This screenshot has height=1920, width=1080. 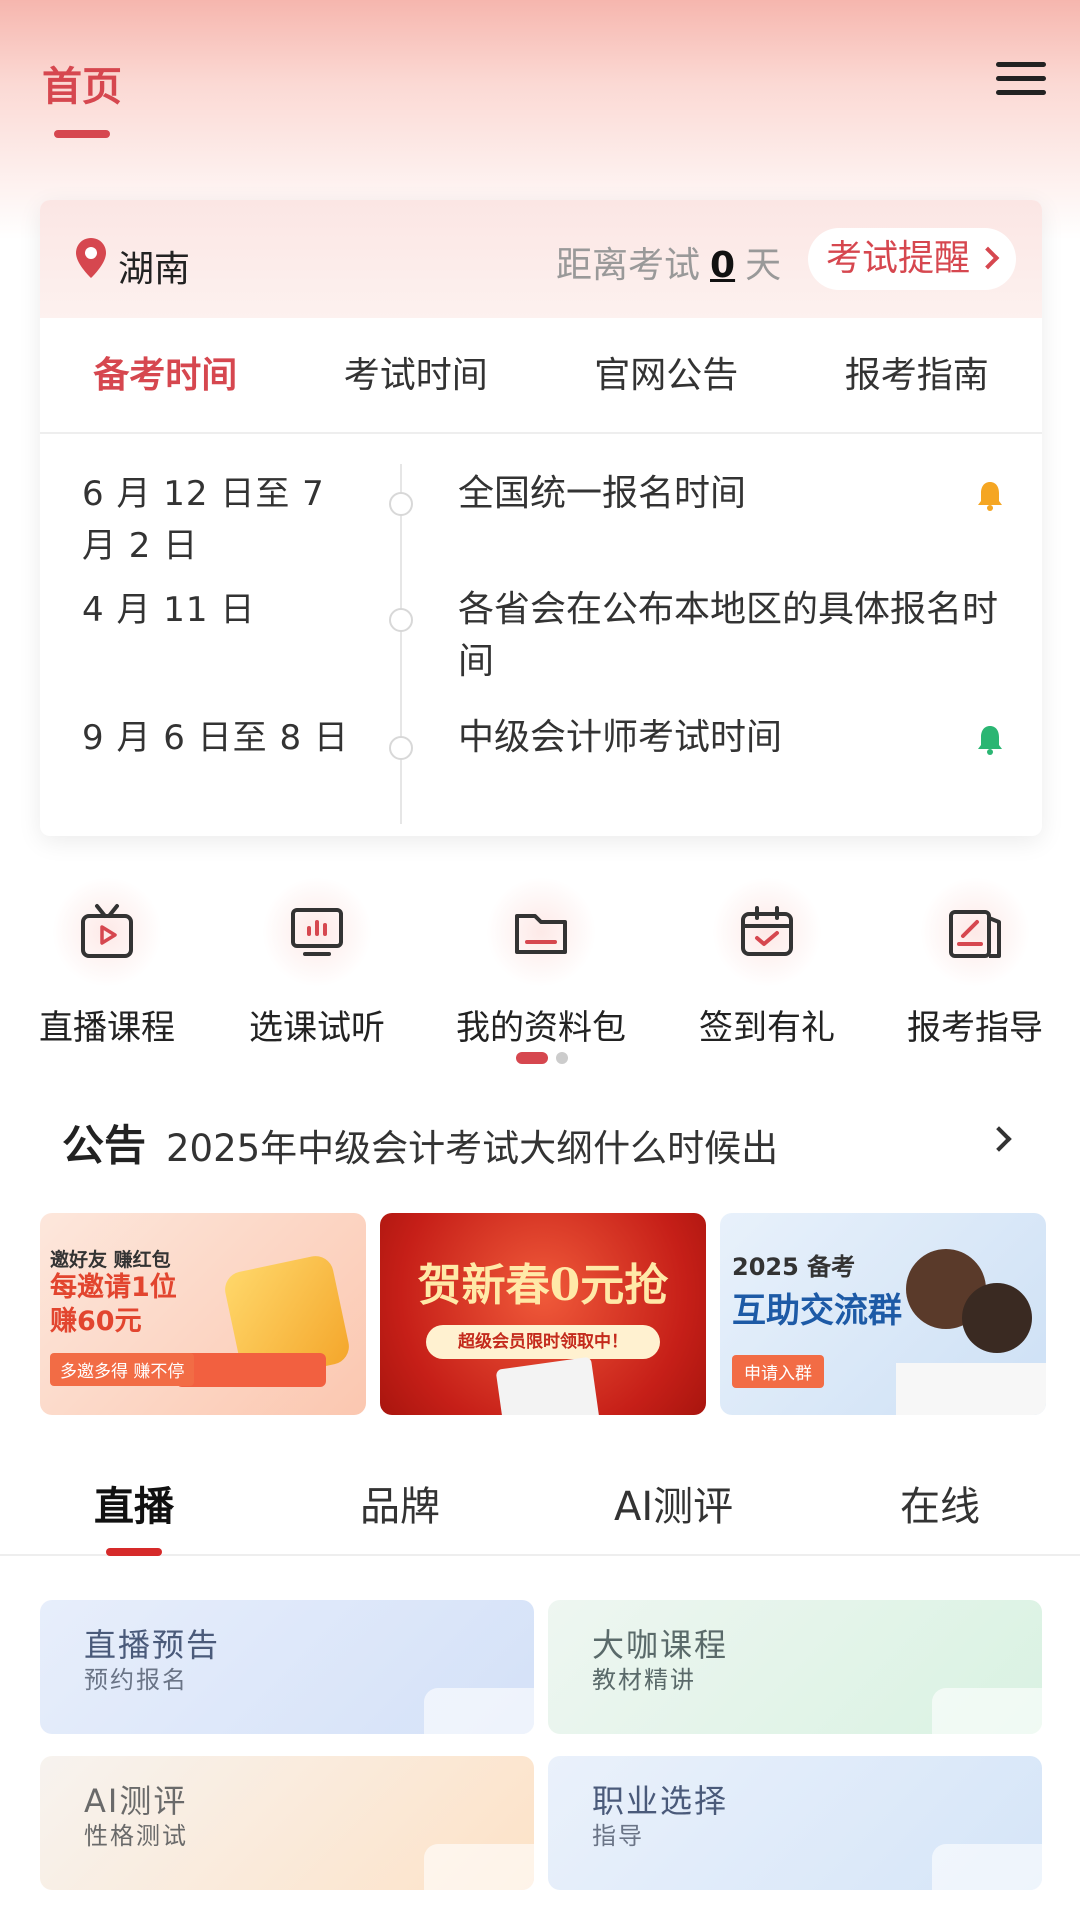 I want to click on banner-invite-friends: 邀好友 赚红包 每邀请1位 赚60元 多邀多得 赚不停, so click(x=203, y=1314).